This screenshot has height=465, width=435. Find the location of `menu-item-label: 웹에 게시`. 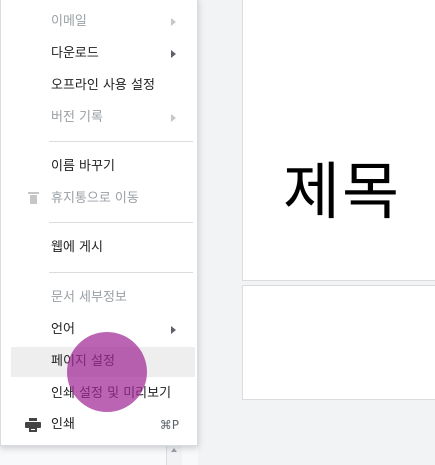

menu-item-label: 웹에 게시 is located at coordinates (77, 247).